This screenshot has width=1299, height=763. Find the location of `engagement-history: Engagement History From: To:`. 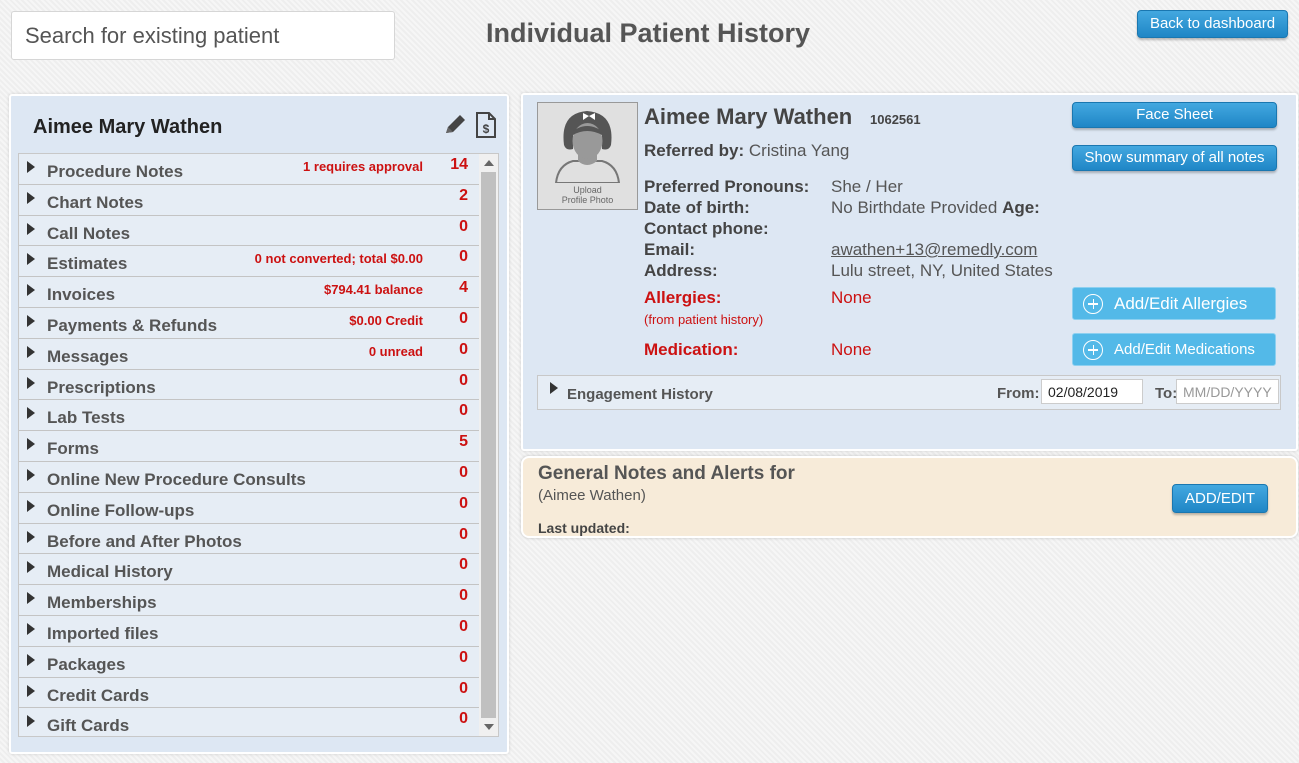

engagement-history: Engagement History From: To: is located at coordinates (909, 392).